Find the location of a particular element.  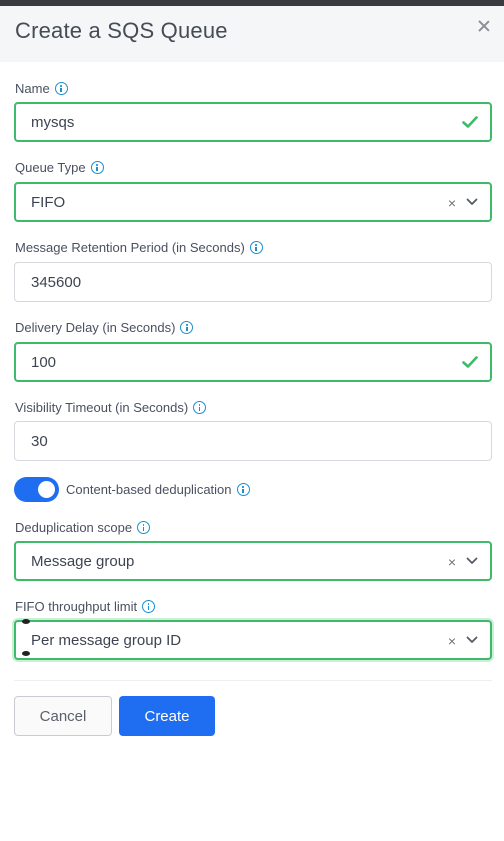

throughput-limit-label-text: FIFO throughput limit is located at coordinates (76, 606).